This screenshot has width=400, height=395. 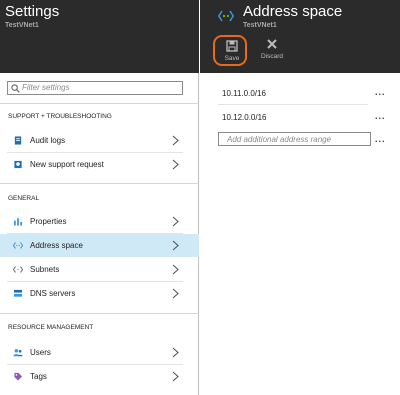 I want to click on settings-title: Settings, so click(x=32, y=11).